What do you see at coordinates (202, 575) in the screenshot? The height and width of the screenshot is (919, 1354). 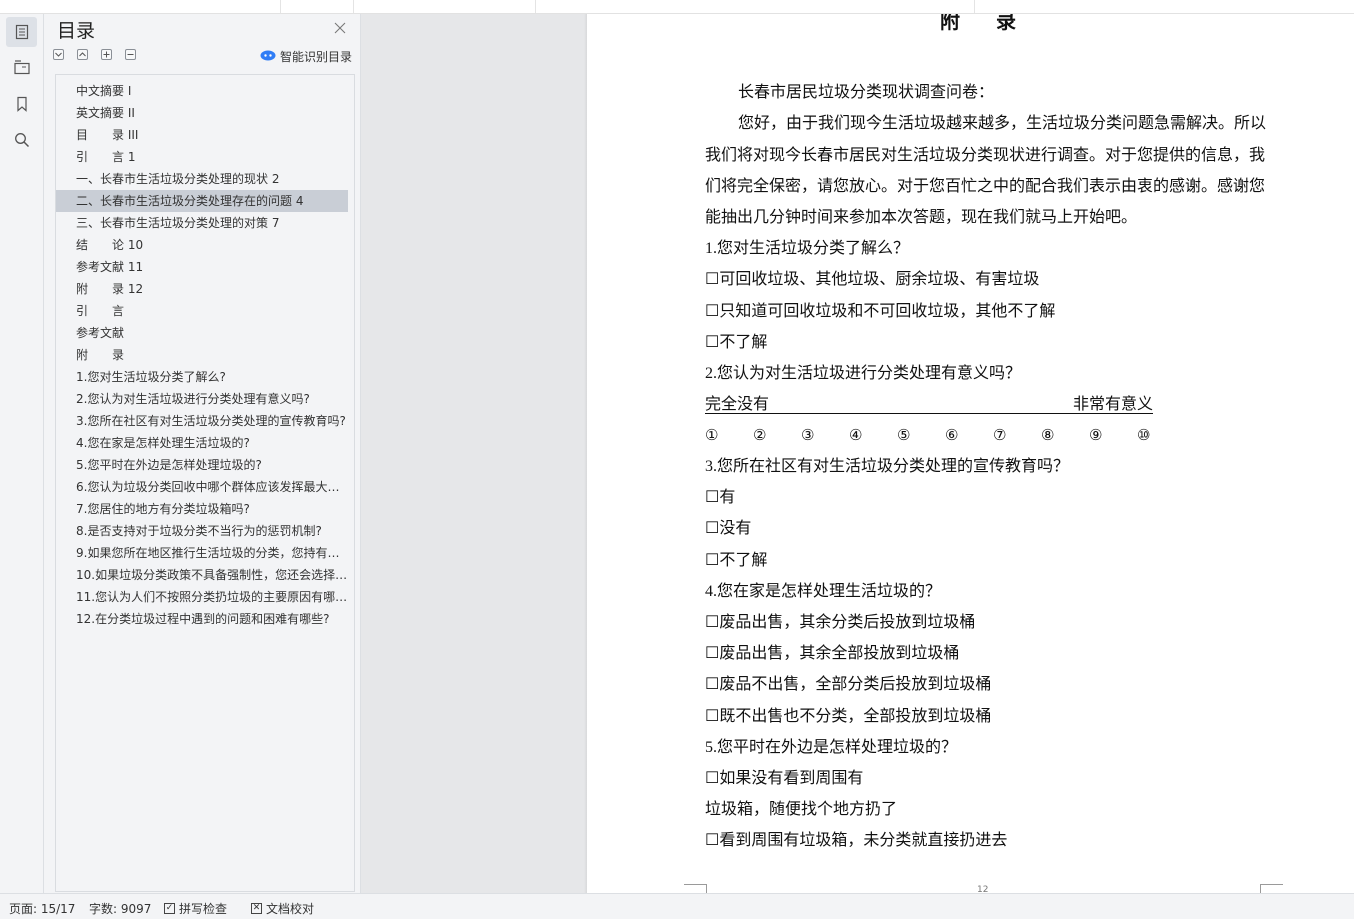 I see `toc-item: 10.如果垃圾分类政策不具备强制性，您还会选择分类吗?` at bounding box center [202, 575].